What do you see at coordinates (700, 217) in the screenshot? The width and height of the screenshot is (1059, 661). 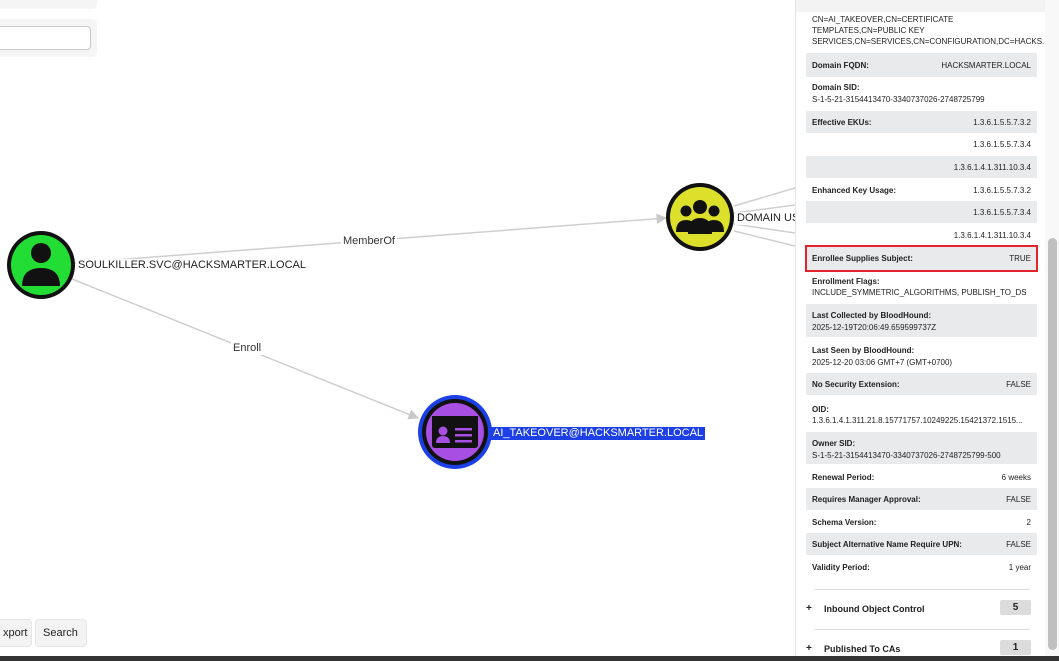 I see `node-group` at bounding box center [700, 217].